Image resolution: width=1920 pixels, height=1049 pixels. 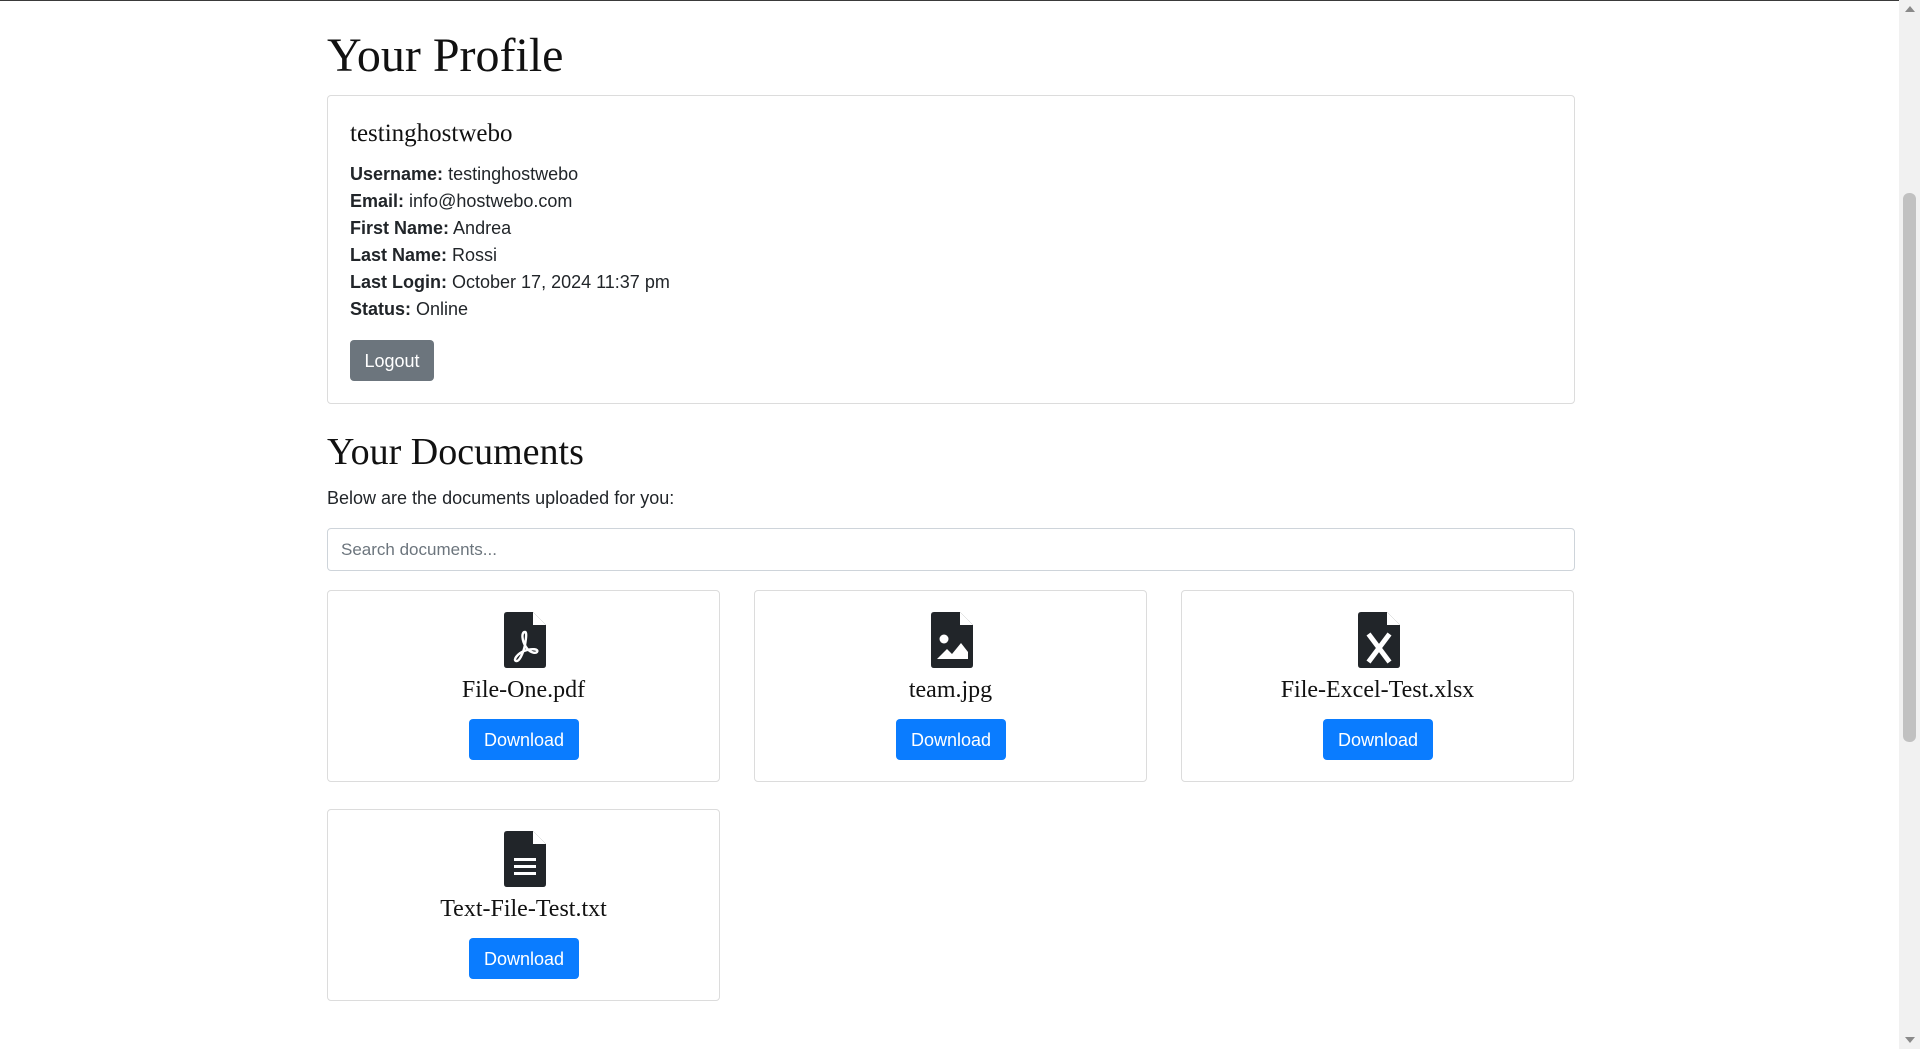 What do you see at coordinates (491, 201) in the screenshot?
I see `email-value: info@hostwebo.com` at bounding box center [491, 201].